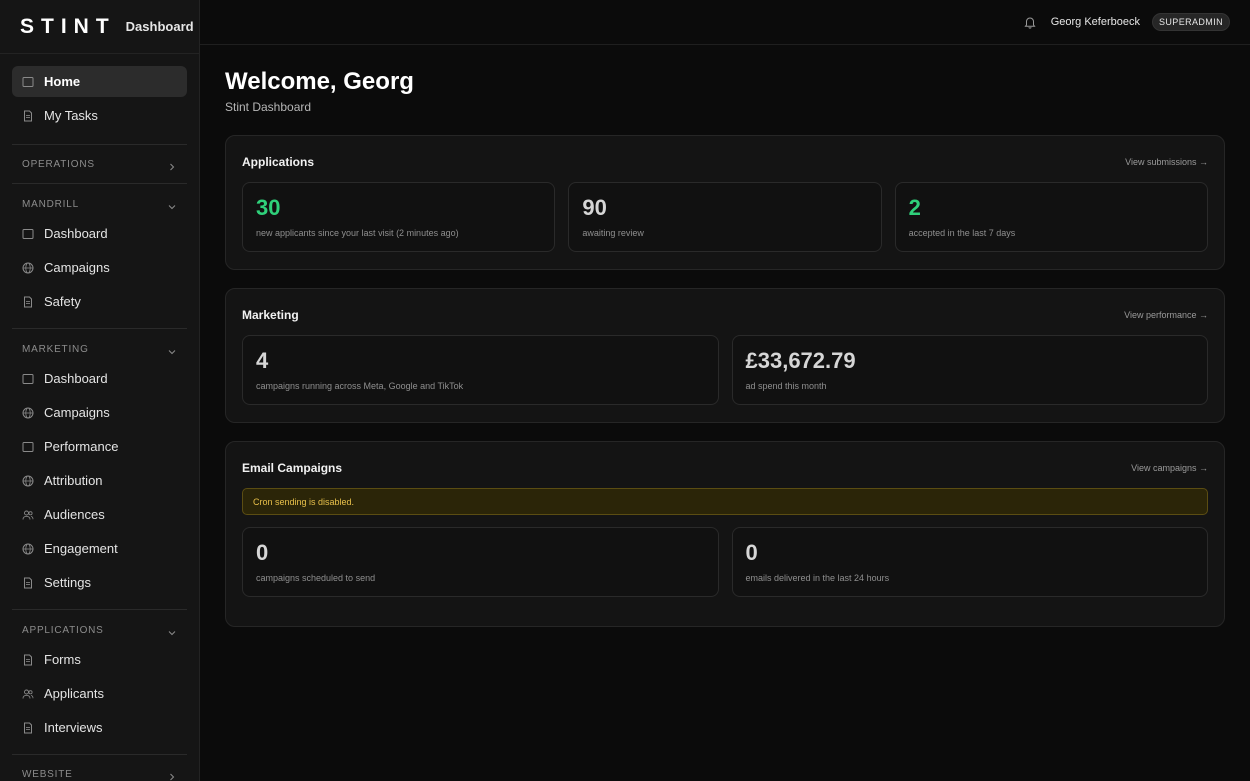 This screenshot has width=1250, height=781. What do you see at coordinates (55, 349) in the screenshot?
I see `section-title: MARKETING` at bounding box center [55, 349].